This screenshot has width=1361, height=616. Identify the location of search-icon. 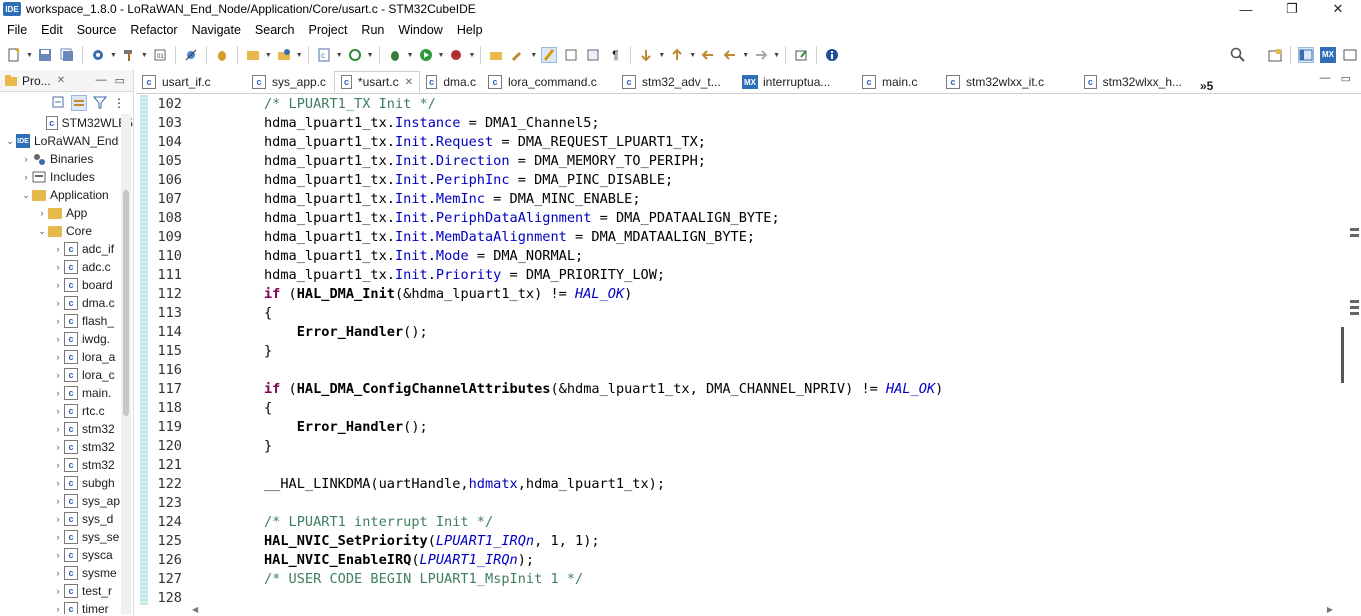
(1238, 55).